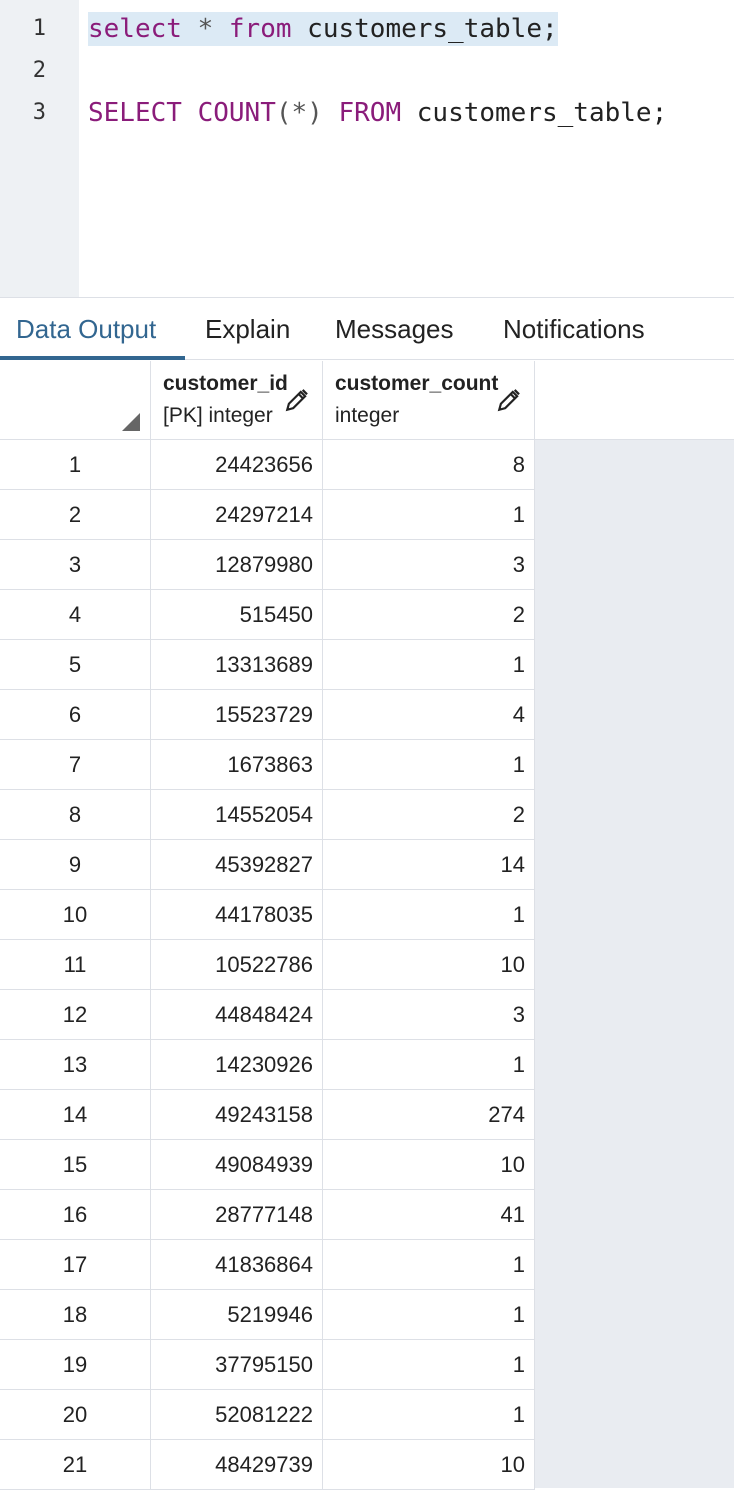 This screenshot has width=734, height=1490. Describe the element at coordinates (237, 1315) in the screenshot. I see `customer-id-cell: 5219946` at that location.